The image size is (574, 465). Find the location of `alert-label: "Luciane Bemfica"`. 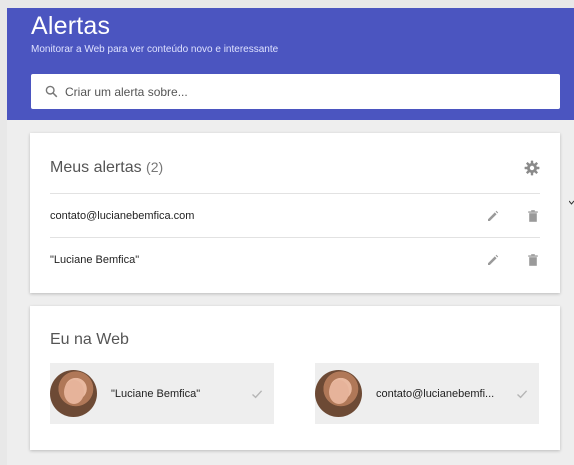

alert-label: "Luciane Bemfica" is located at coordinates (95, 259).